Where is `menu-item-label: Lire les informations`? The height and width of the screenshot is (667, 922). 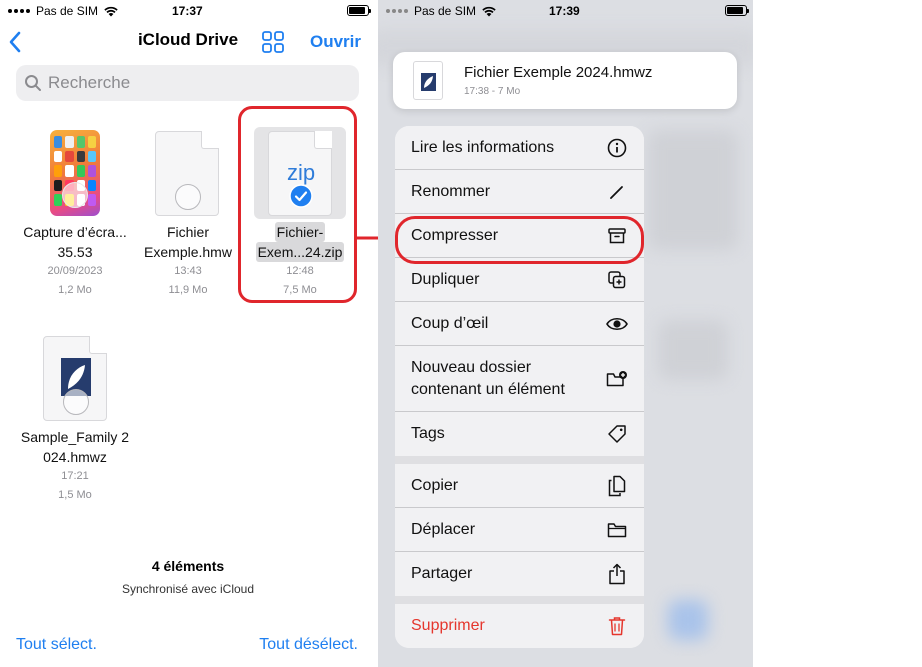 menu-item-label: Lire les informations is located at coordinates (483, 147).